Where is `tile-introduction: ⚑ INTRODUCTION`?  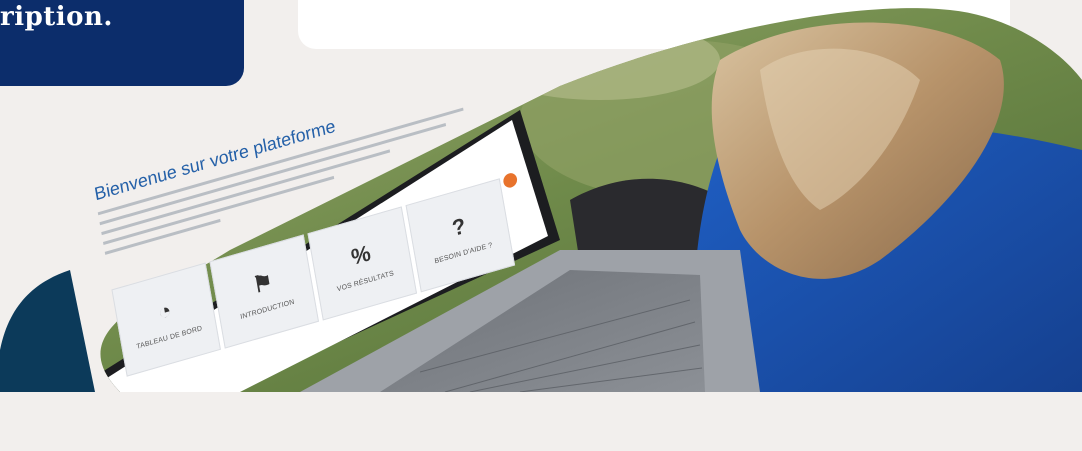
tile-introduction: ⚑ INTRODUCTION is located at coordinates (264, 291).